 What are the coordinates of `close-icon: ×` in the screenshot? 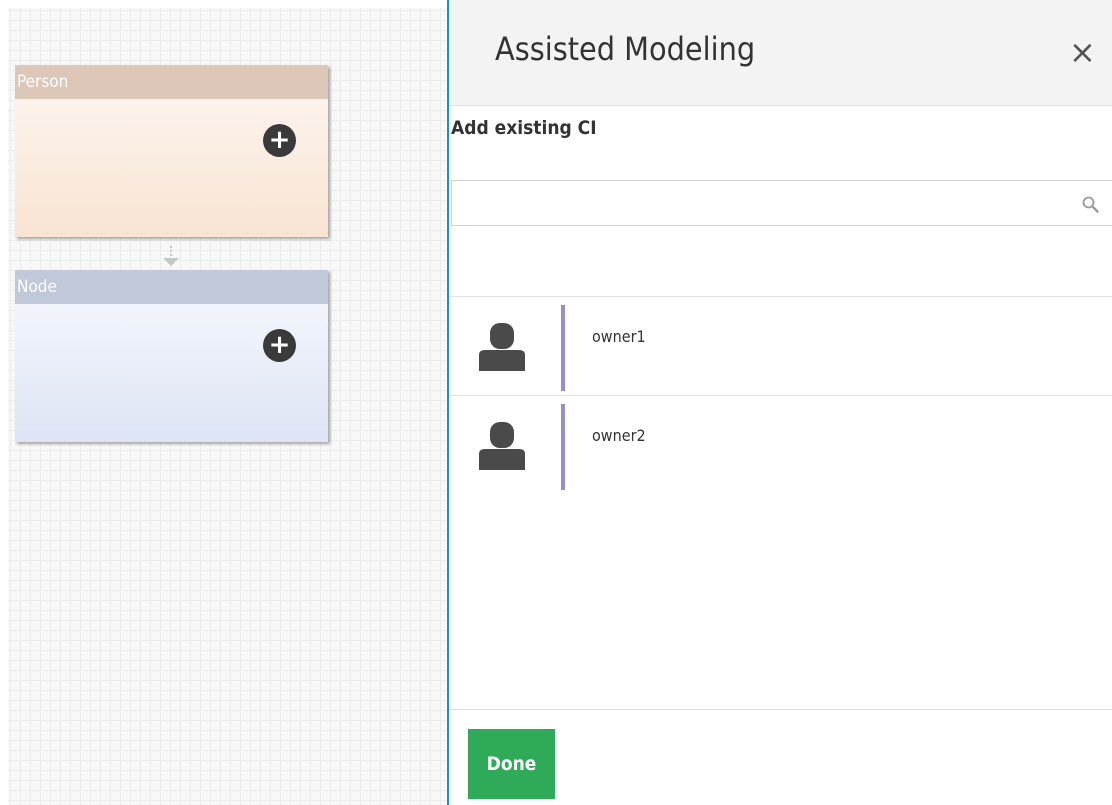 It's located at (1082, 52).